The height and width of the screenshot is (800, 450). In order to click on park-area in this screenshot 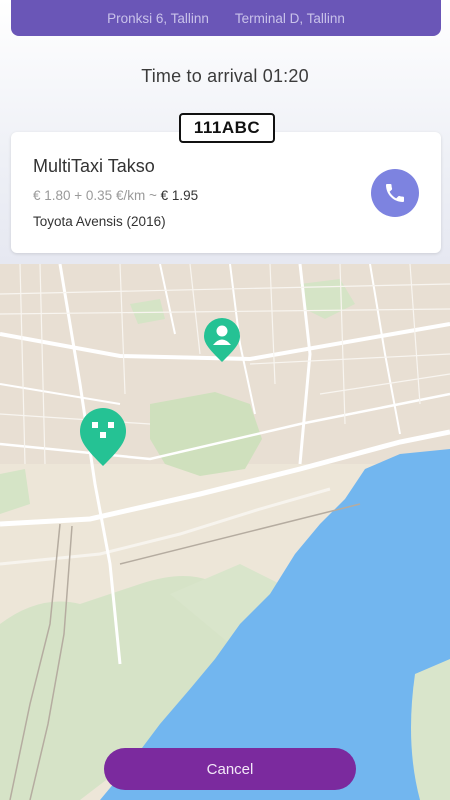, I will do `click(206, 434)`.